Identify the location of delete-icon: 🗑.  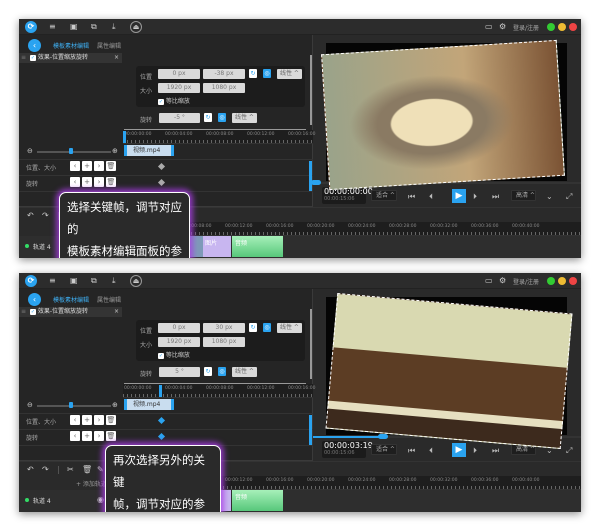
(87, 470).